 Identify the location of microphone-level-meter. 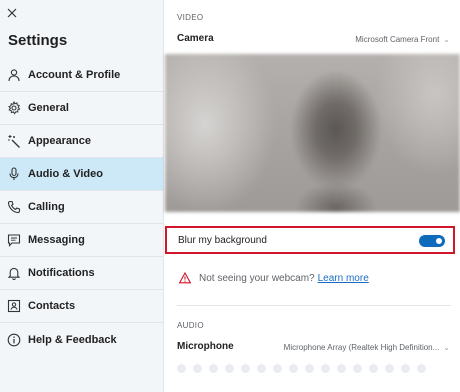
(301, 368).